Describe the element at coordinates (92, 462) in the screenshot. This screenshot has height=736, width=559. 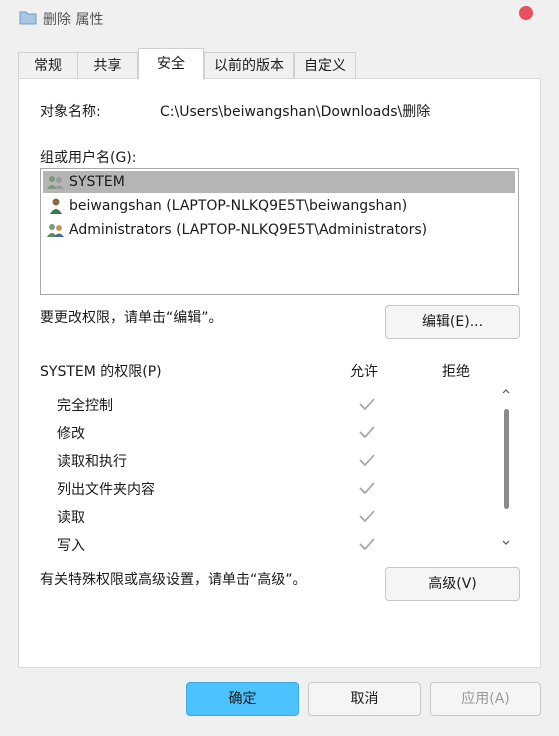
I see `permission-name: 读取和执行` at that location.